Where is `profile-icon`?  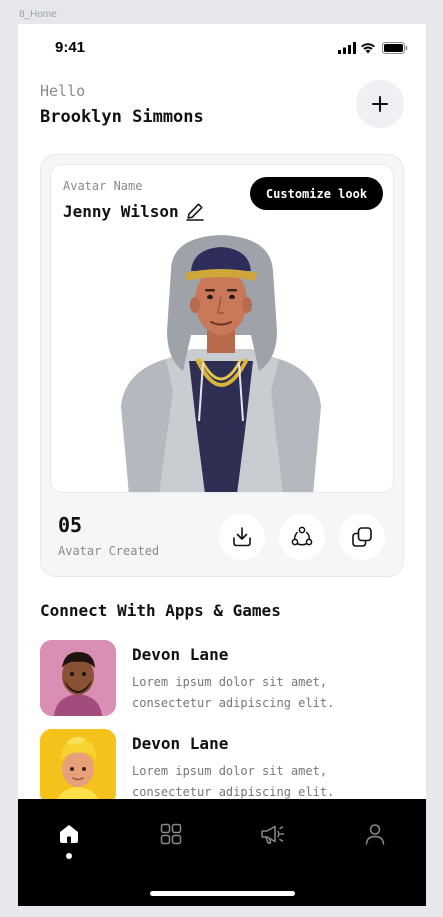
profile-icon is located at coordinates (375, 834).